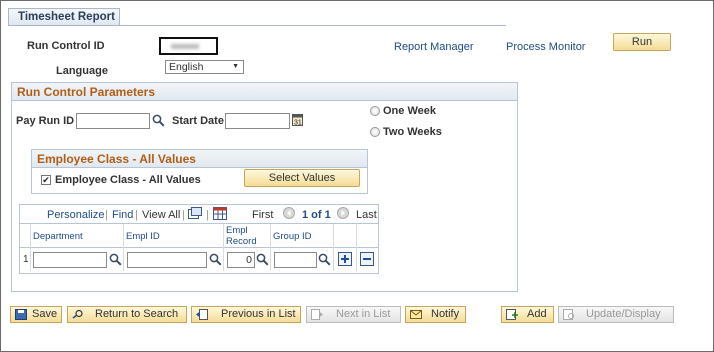  Describe the element at coordinates (186, 67) in the screenshot. I see `language-select-value: English` at that location.